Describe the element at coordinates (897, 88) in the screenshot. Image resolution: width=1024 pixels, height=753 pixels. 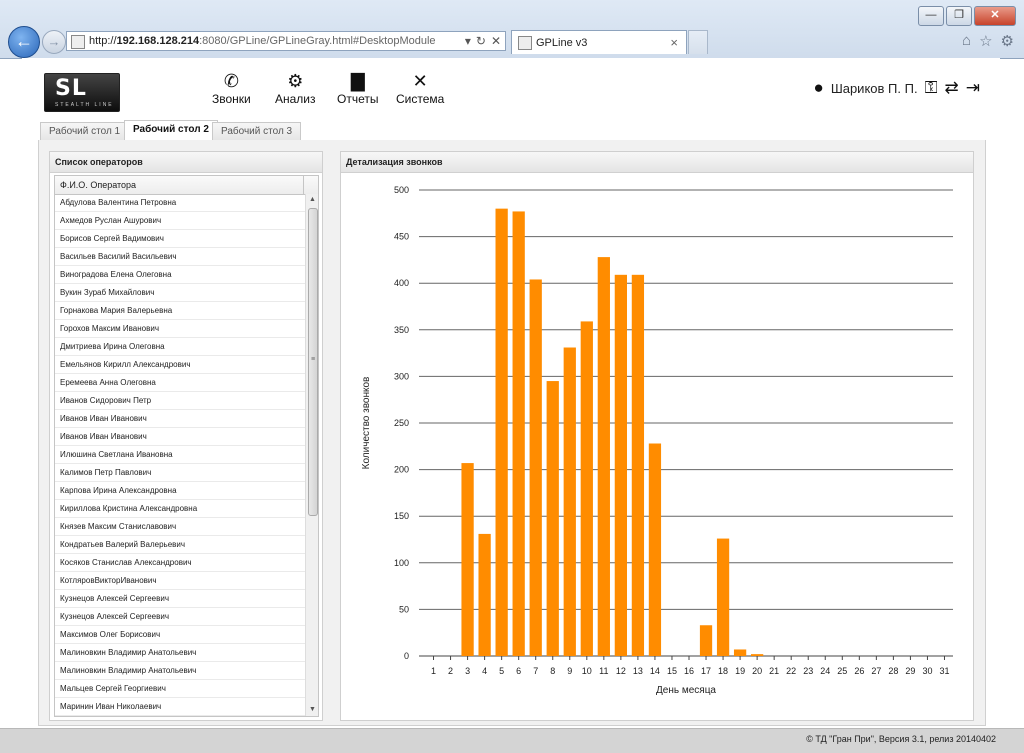
I see `user-area: ● Шариков П. П. ⚿ ⇄ ⇥` at that location.